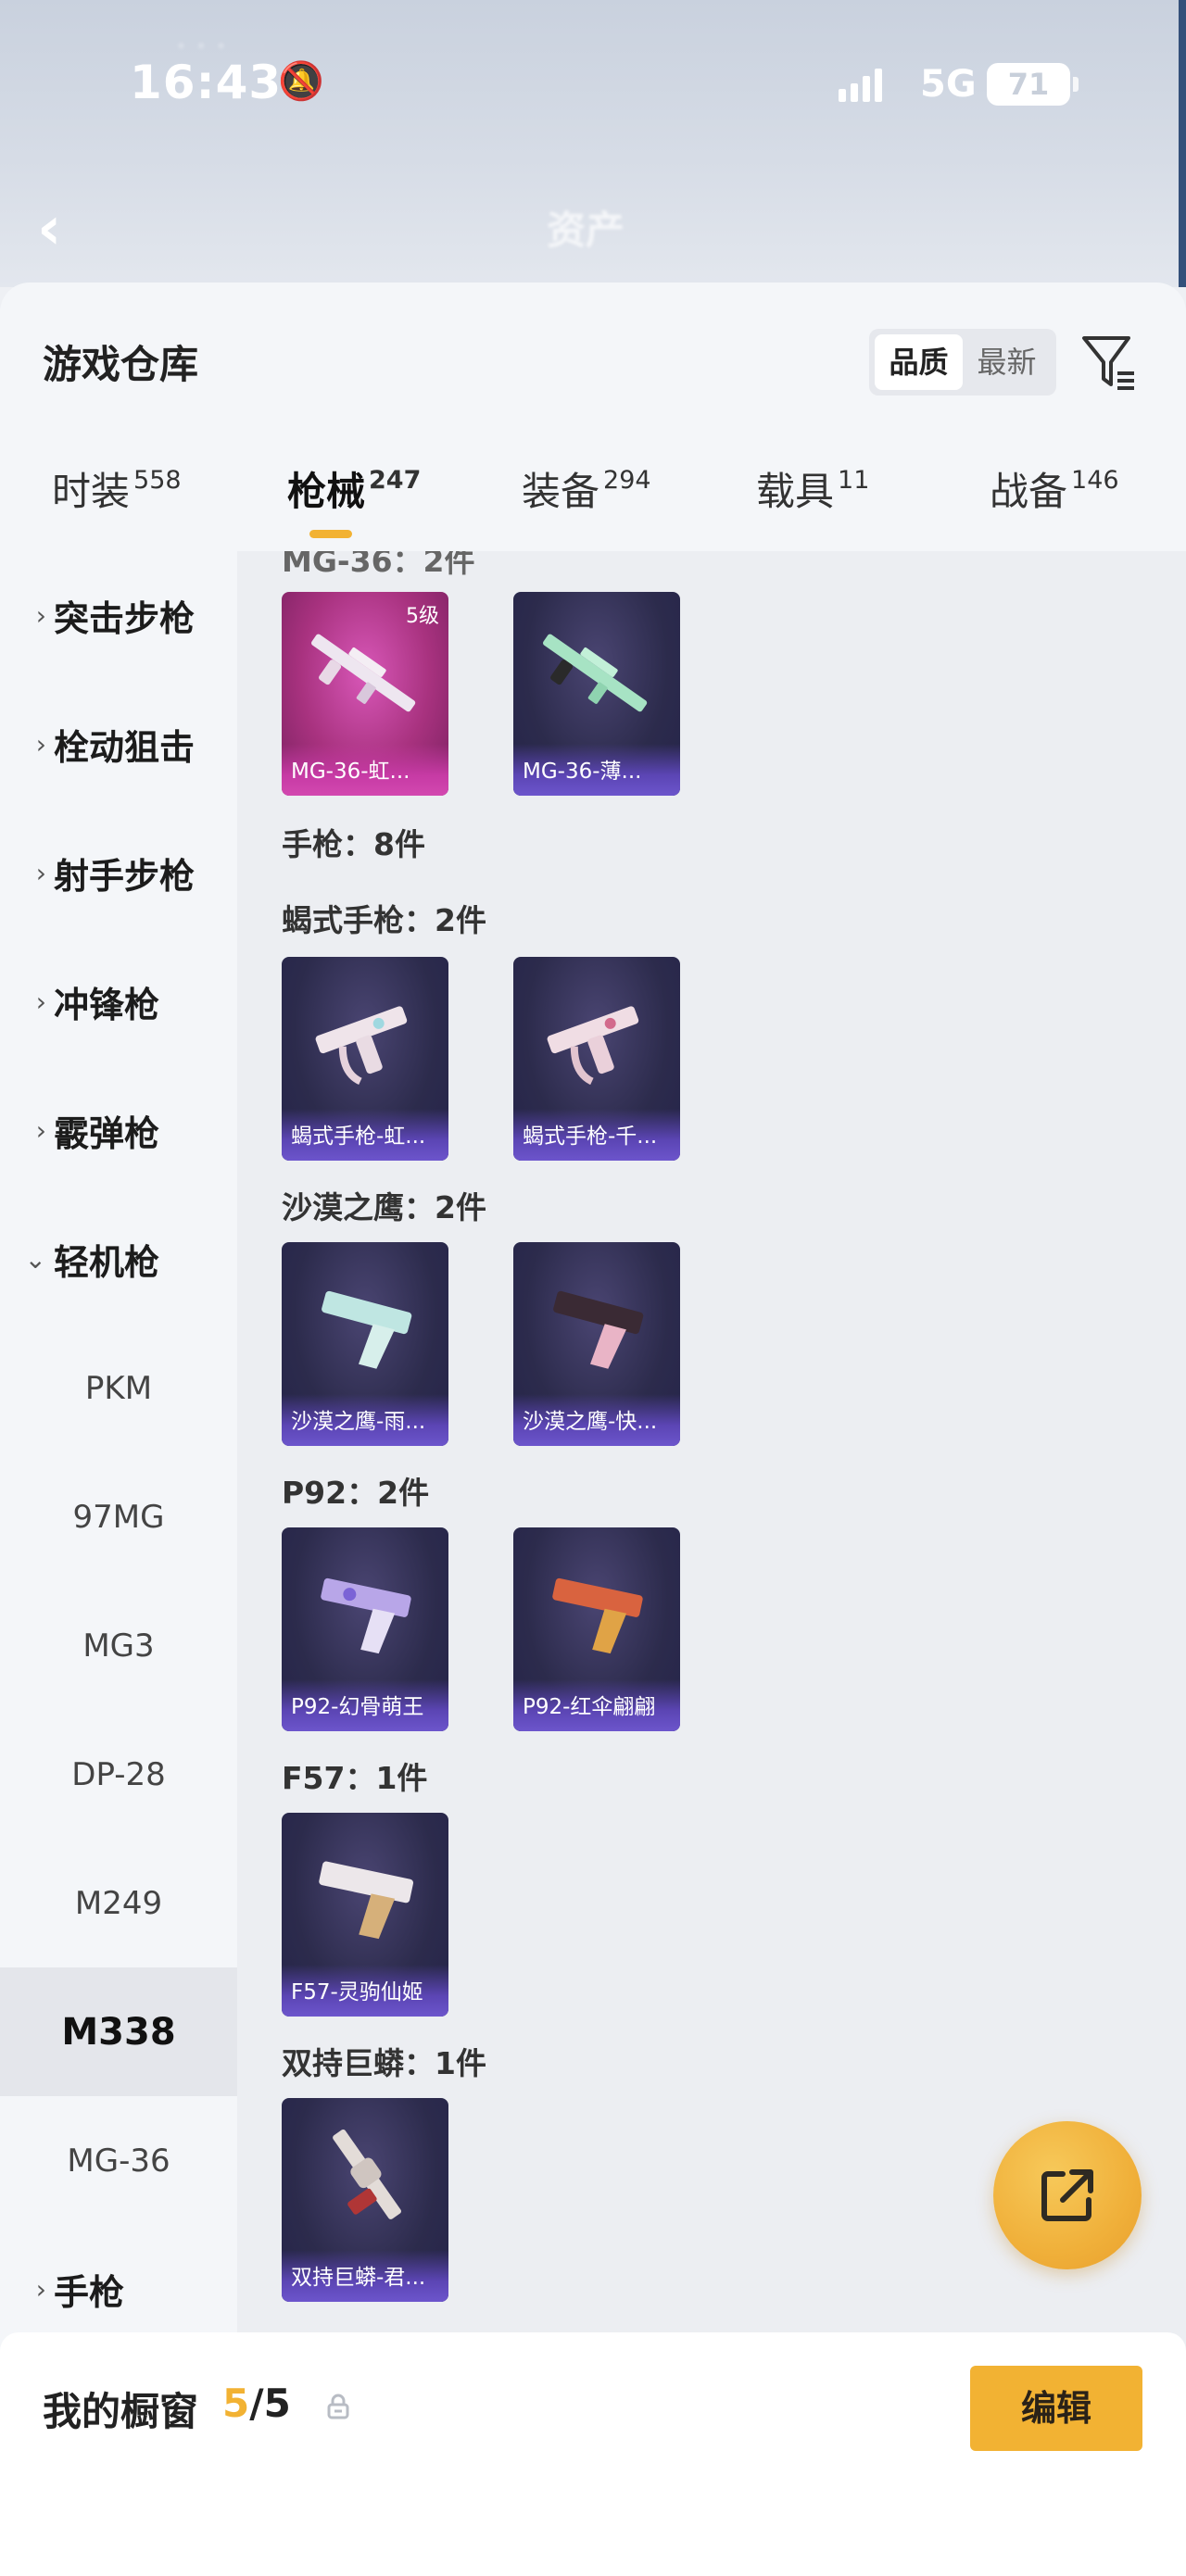 This screenshot has width=1186, height=2576. What do you see at coordinates (118, 1903) in the screenshot?
I see `sidebar-subitem-m249: M249` at bounding box center [118, 1903].